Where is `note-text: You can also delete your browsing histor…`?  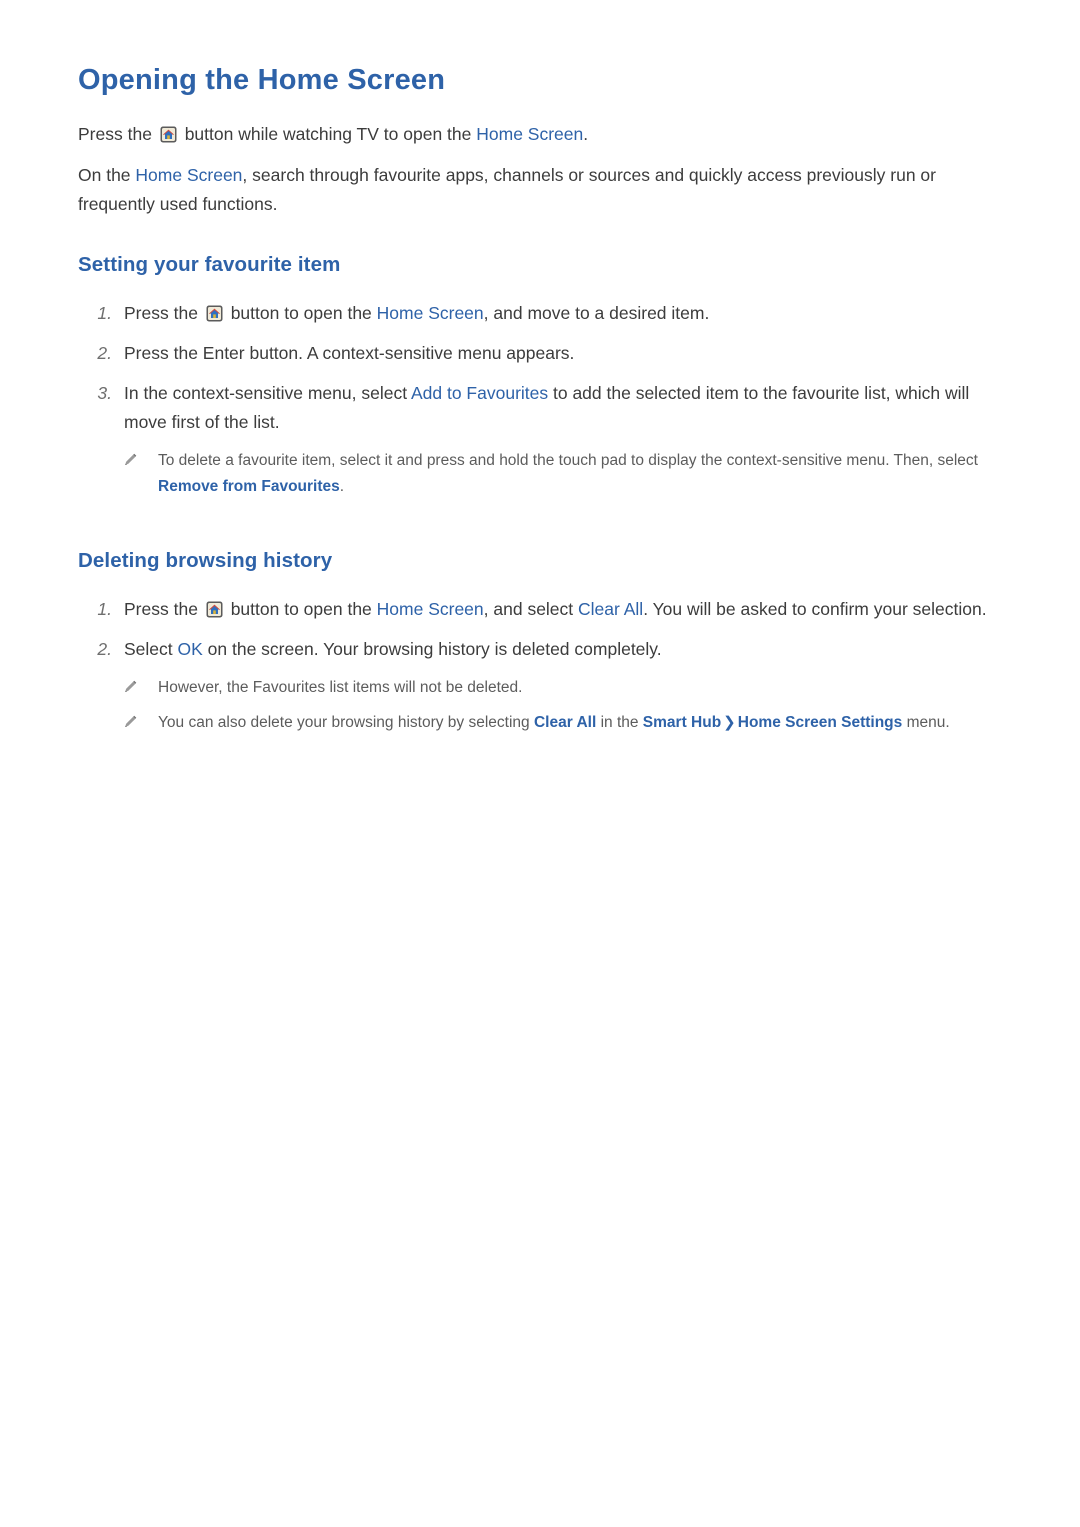 note-text: You can also delete your browsing histor… is located at coordinates (583, 723).